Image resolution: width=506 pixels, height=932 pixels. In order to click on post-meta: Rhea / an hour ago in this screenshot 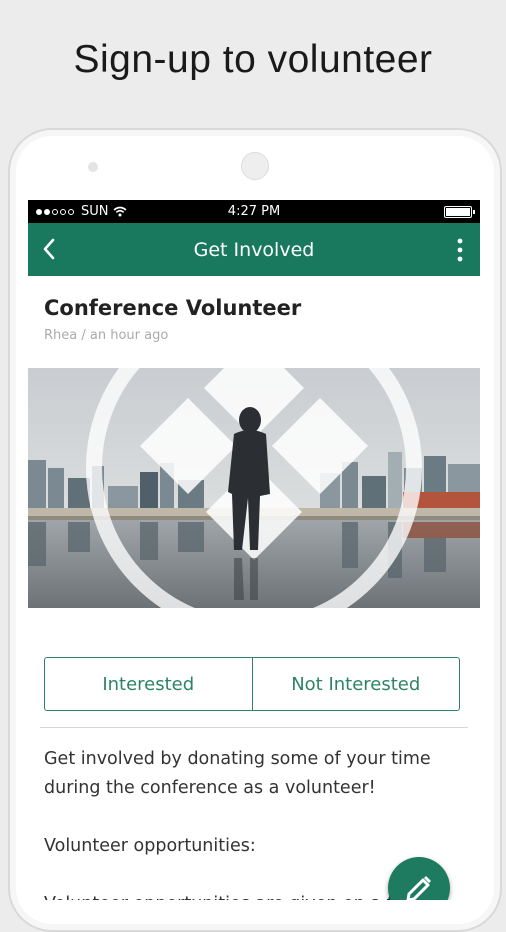, I will do `click(106, 335)`.